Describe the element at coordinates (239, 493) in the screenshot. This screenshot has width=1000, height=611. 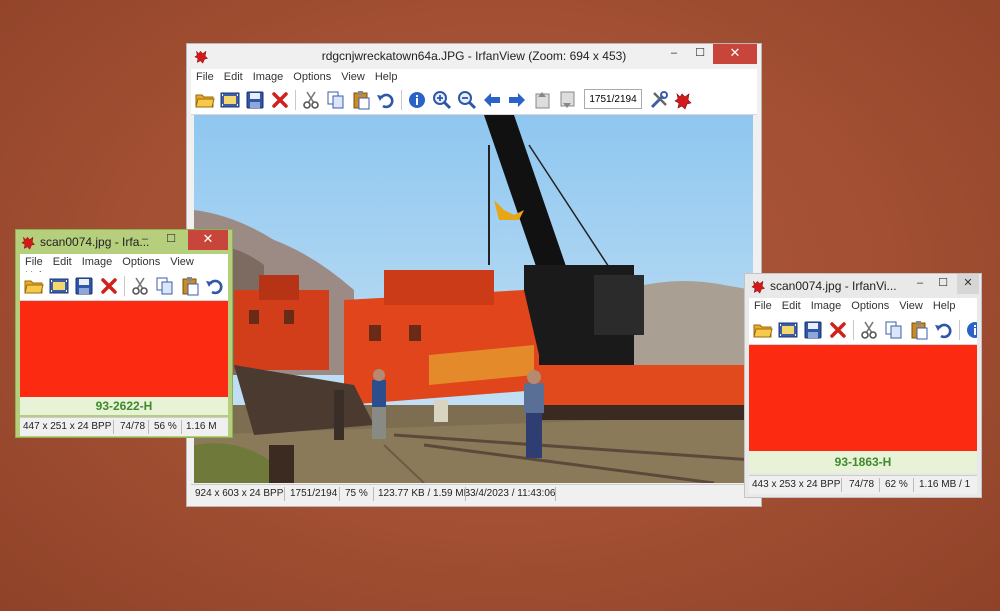
I see `status-dimensions: 924 x 603 x 24 BPP` at that location.